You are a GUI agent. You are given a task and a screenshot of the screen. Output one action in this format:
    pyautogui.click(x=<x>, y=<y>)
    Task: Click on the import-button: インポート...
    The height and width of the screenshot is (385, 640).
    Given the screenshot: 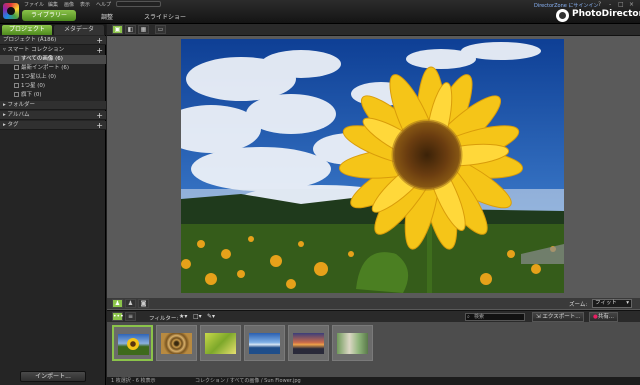 What is the action you would take?
    pyautogui.click(x=53, y=376)
    